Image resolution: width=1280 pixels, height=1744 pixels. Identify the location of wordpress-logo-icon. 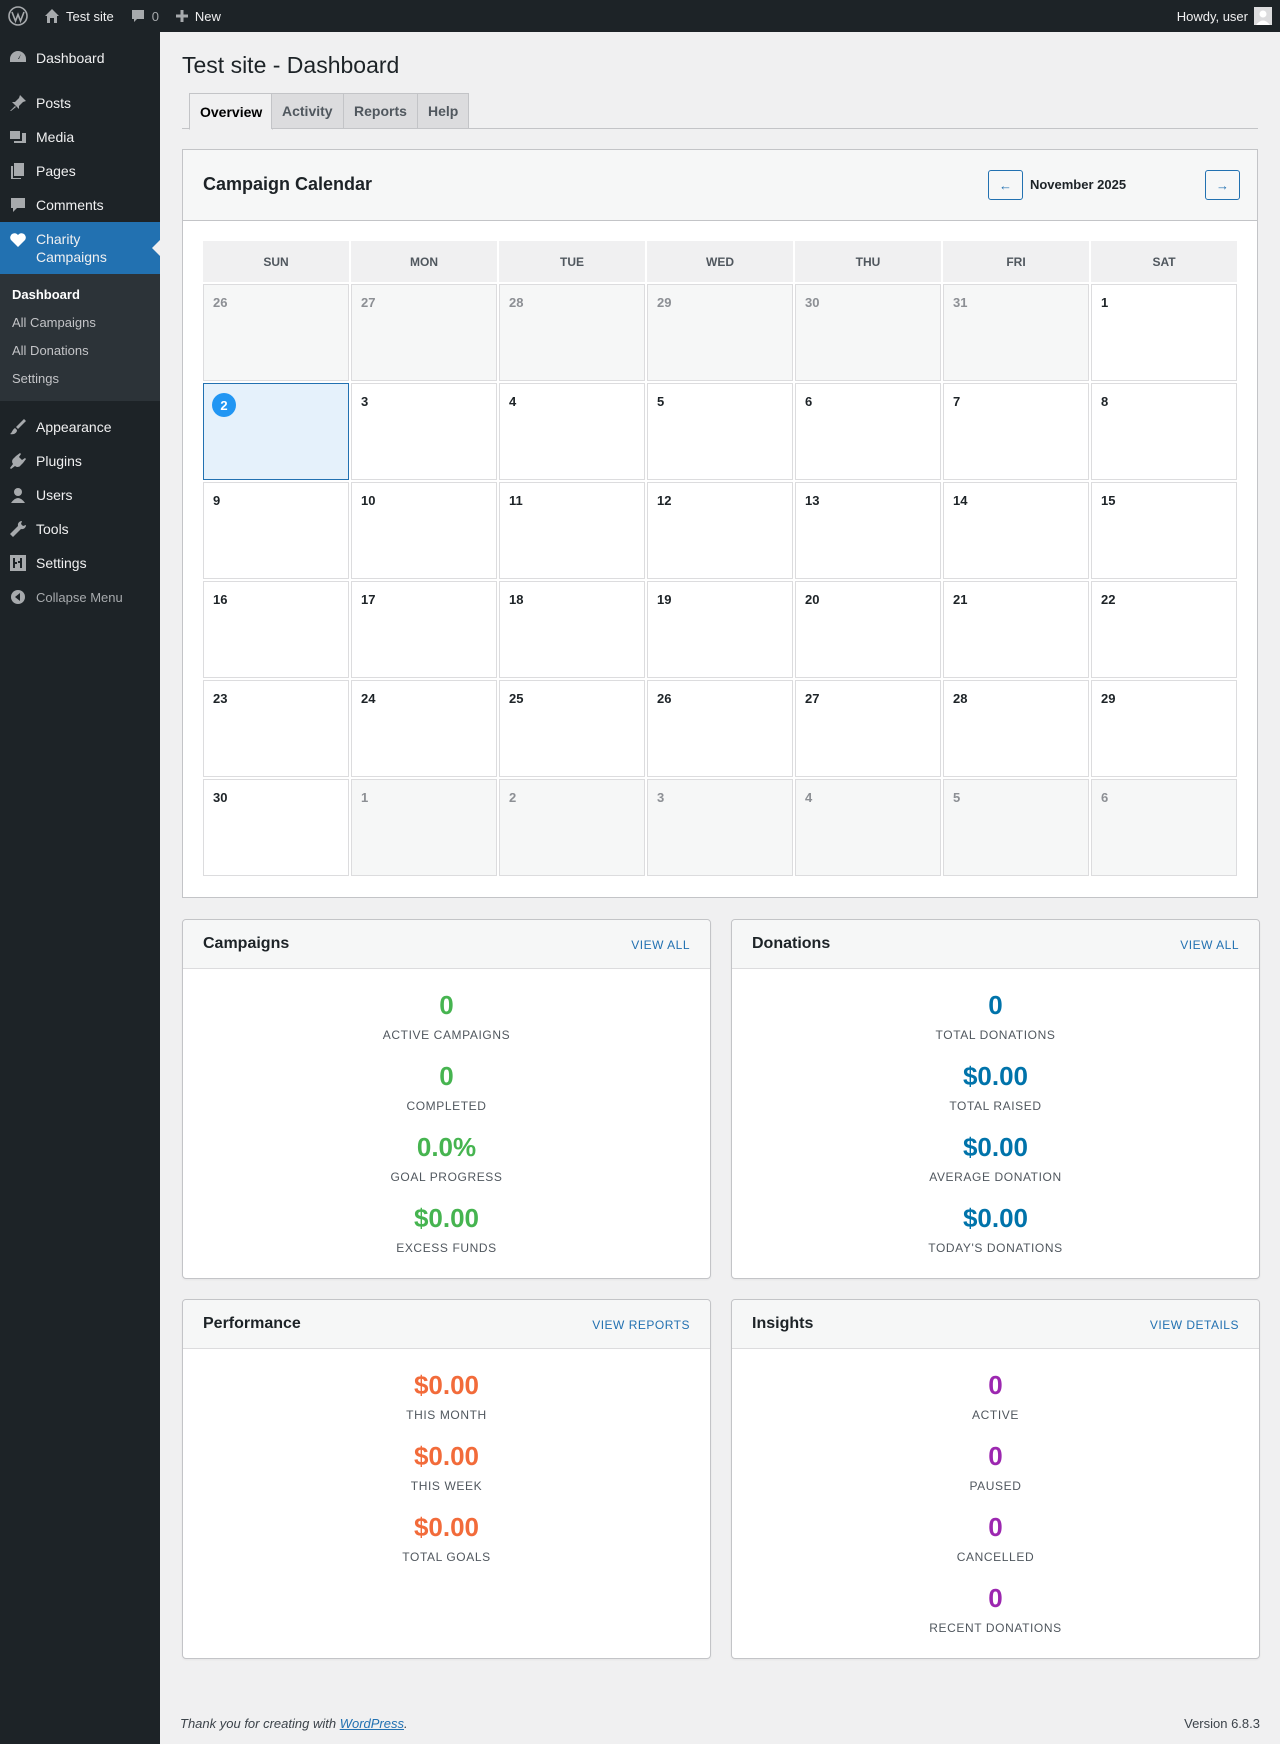
(18, 16).